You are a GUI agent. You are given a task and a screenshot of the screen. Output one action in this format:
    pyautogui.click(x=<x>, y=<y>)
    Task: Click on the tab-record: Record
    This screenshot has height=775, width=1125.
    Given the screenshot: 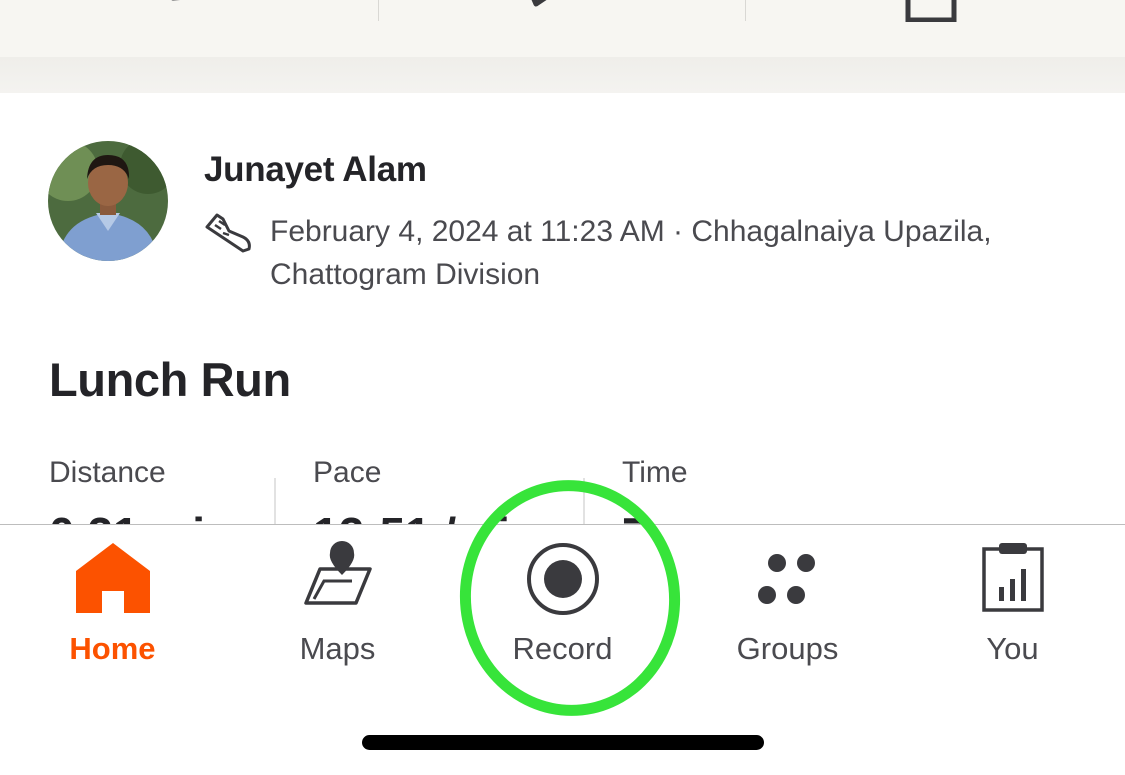 What is the action you would take?
    pyautogui.click(x=562, y=605)
    